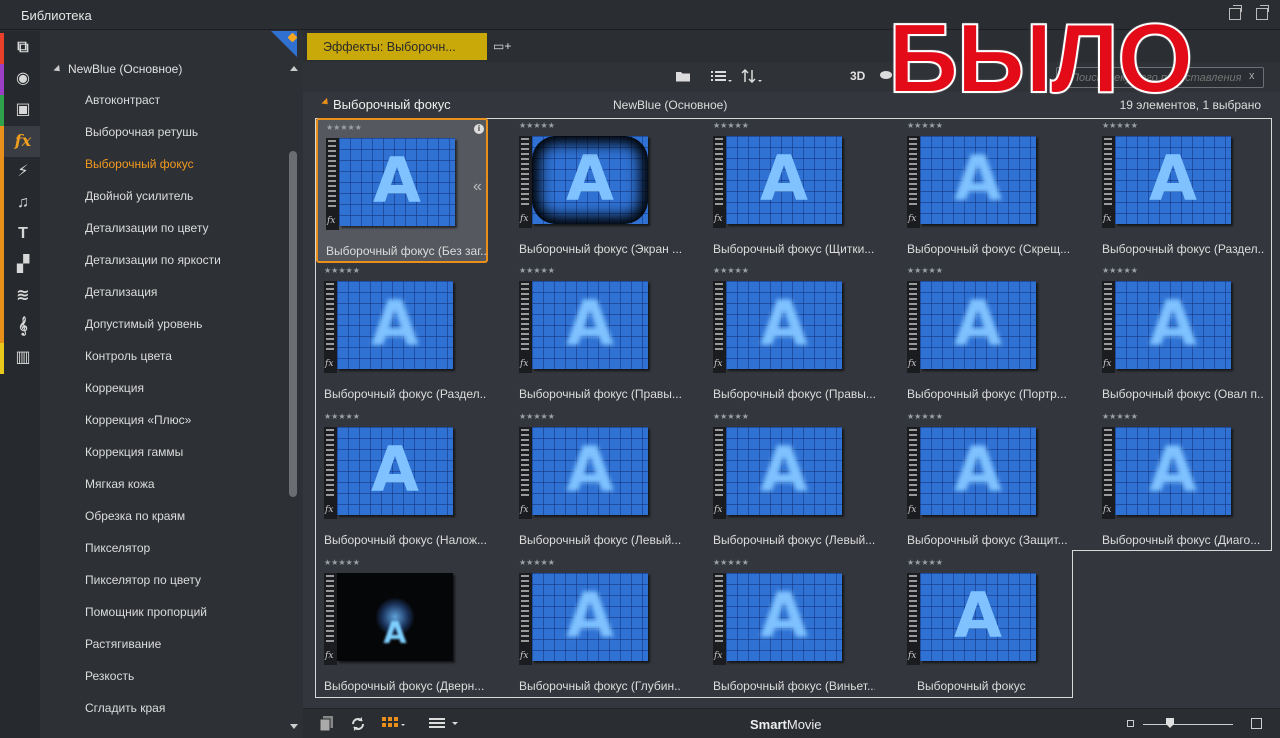 This screenshot has width=1280, height=738. I want to click on tree-item: Допустимый уровень, so click(143, 324).